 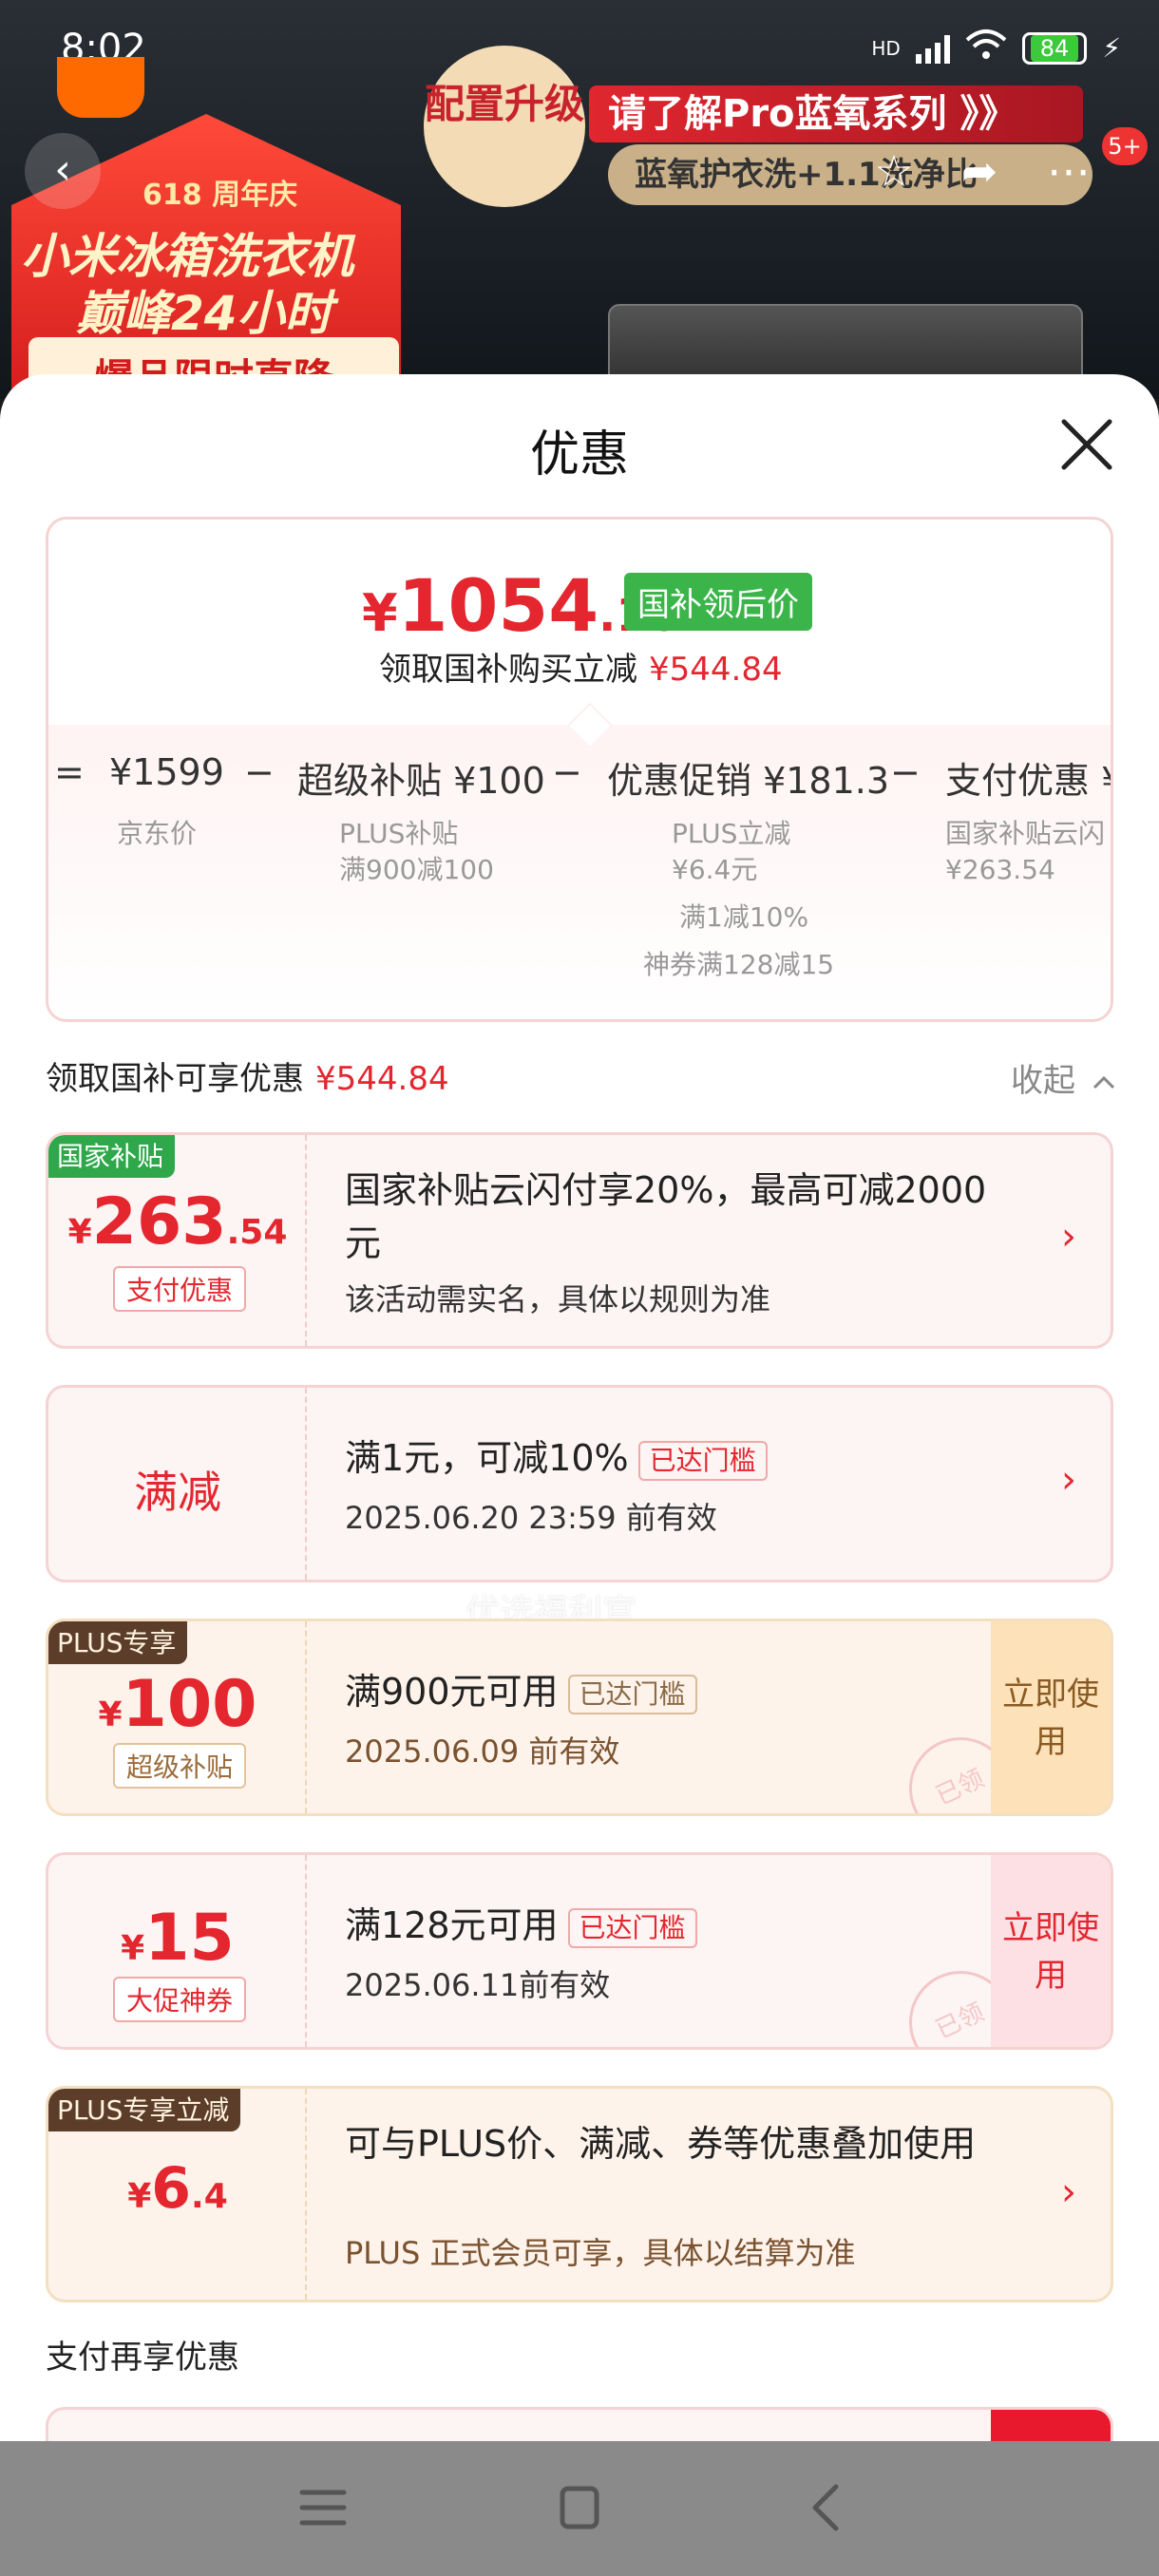 What do you see at coordinates (175, 1079) in the screenshot?
I see `section-label-text: 领取国补可享优惠` at bounding box center [175, 1079].